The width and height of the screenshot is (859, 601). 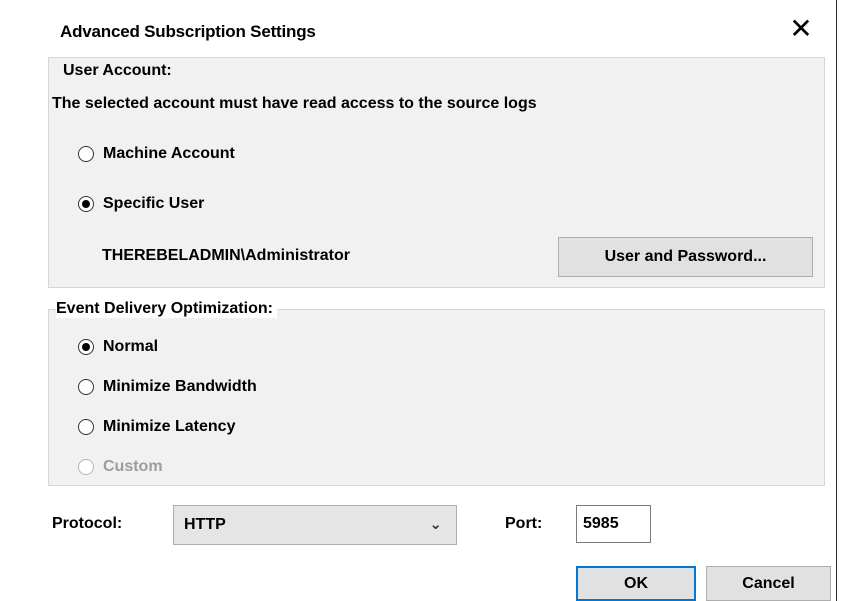 I want to click on radio-custom: Custom, so click(x=120, y=467).